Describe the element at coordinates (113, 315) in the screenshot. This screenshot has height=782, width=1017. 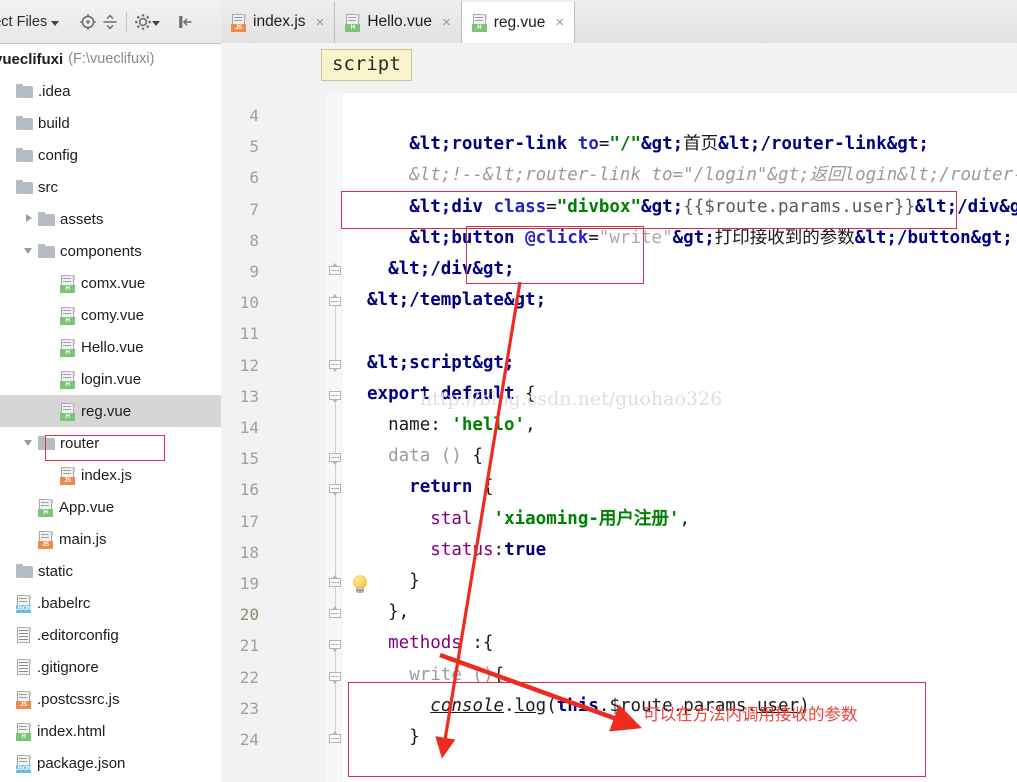
I see `tree-item-label: comy.vue` at that location.